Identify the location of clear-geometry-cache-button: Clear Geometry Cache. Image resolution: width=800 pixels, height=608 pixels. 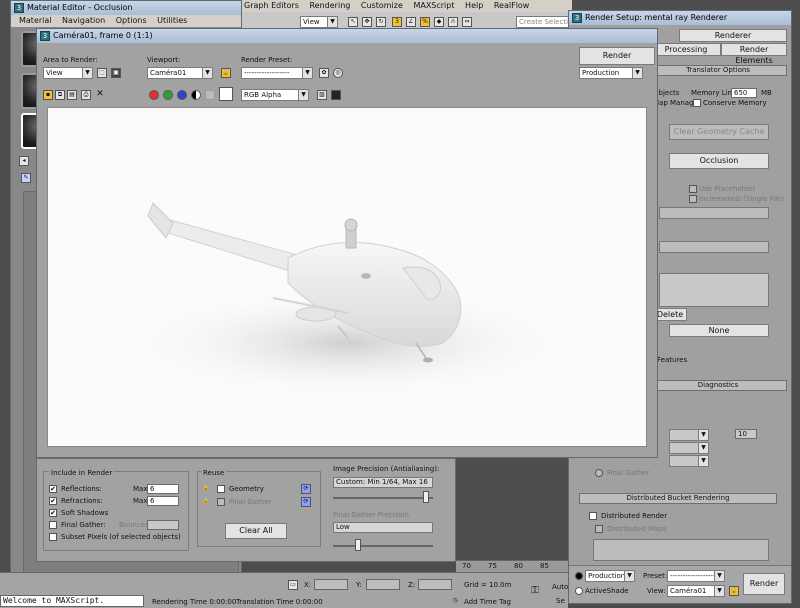
(719, 132).